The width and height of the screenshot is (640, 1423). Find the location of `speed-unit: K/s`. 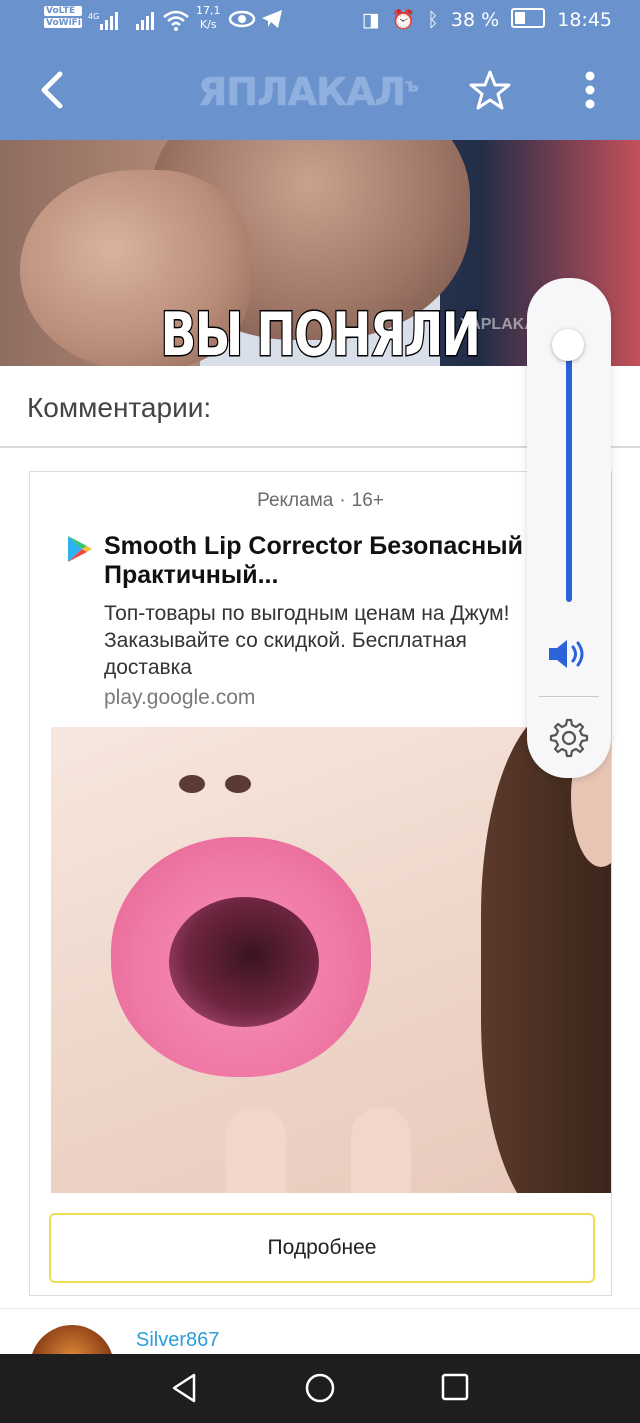

speed-unit: K/s is located at coordinates (208, 24).